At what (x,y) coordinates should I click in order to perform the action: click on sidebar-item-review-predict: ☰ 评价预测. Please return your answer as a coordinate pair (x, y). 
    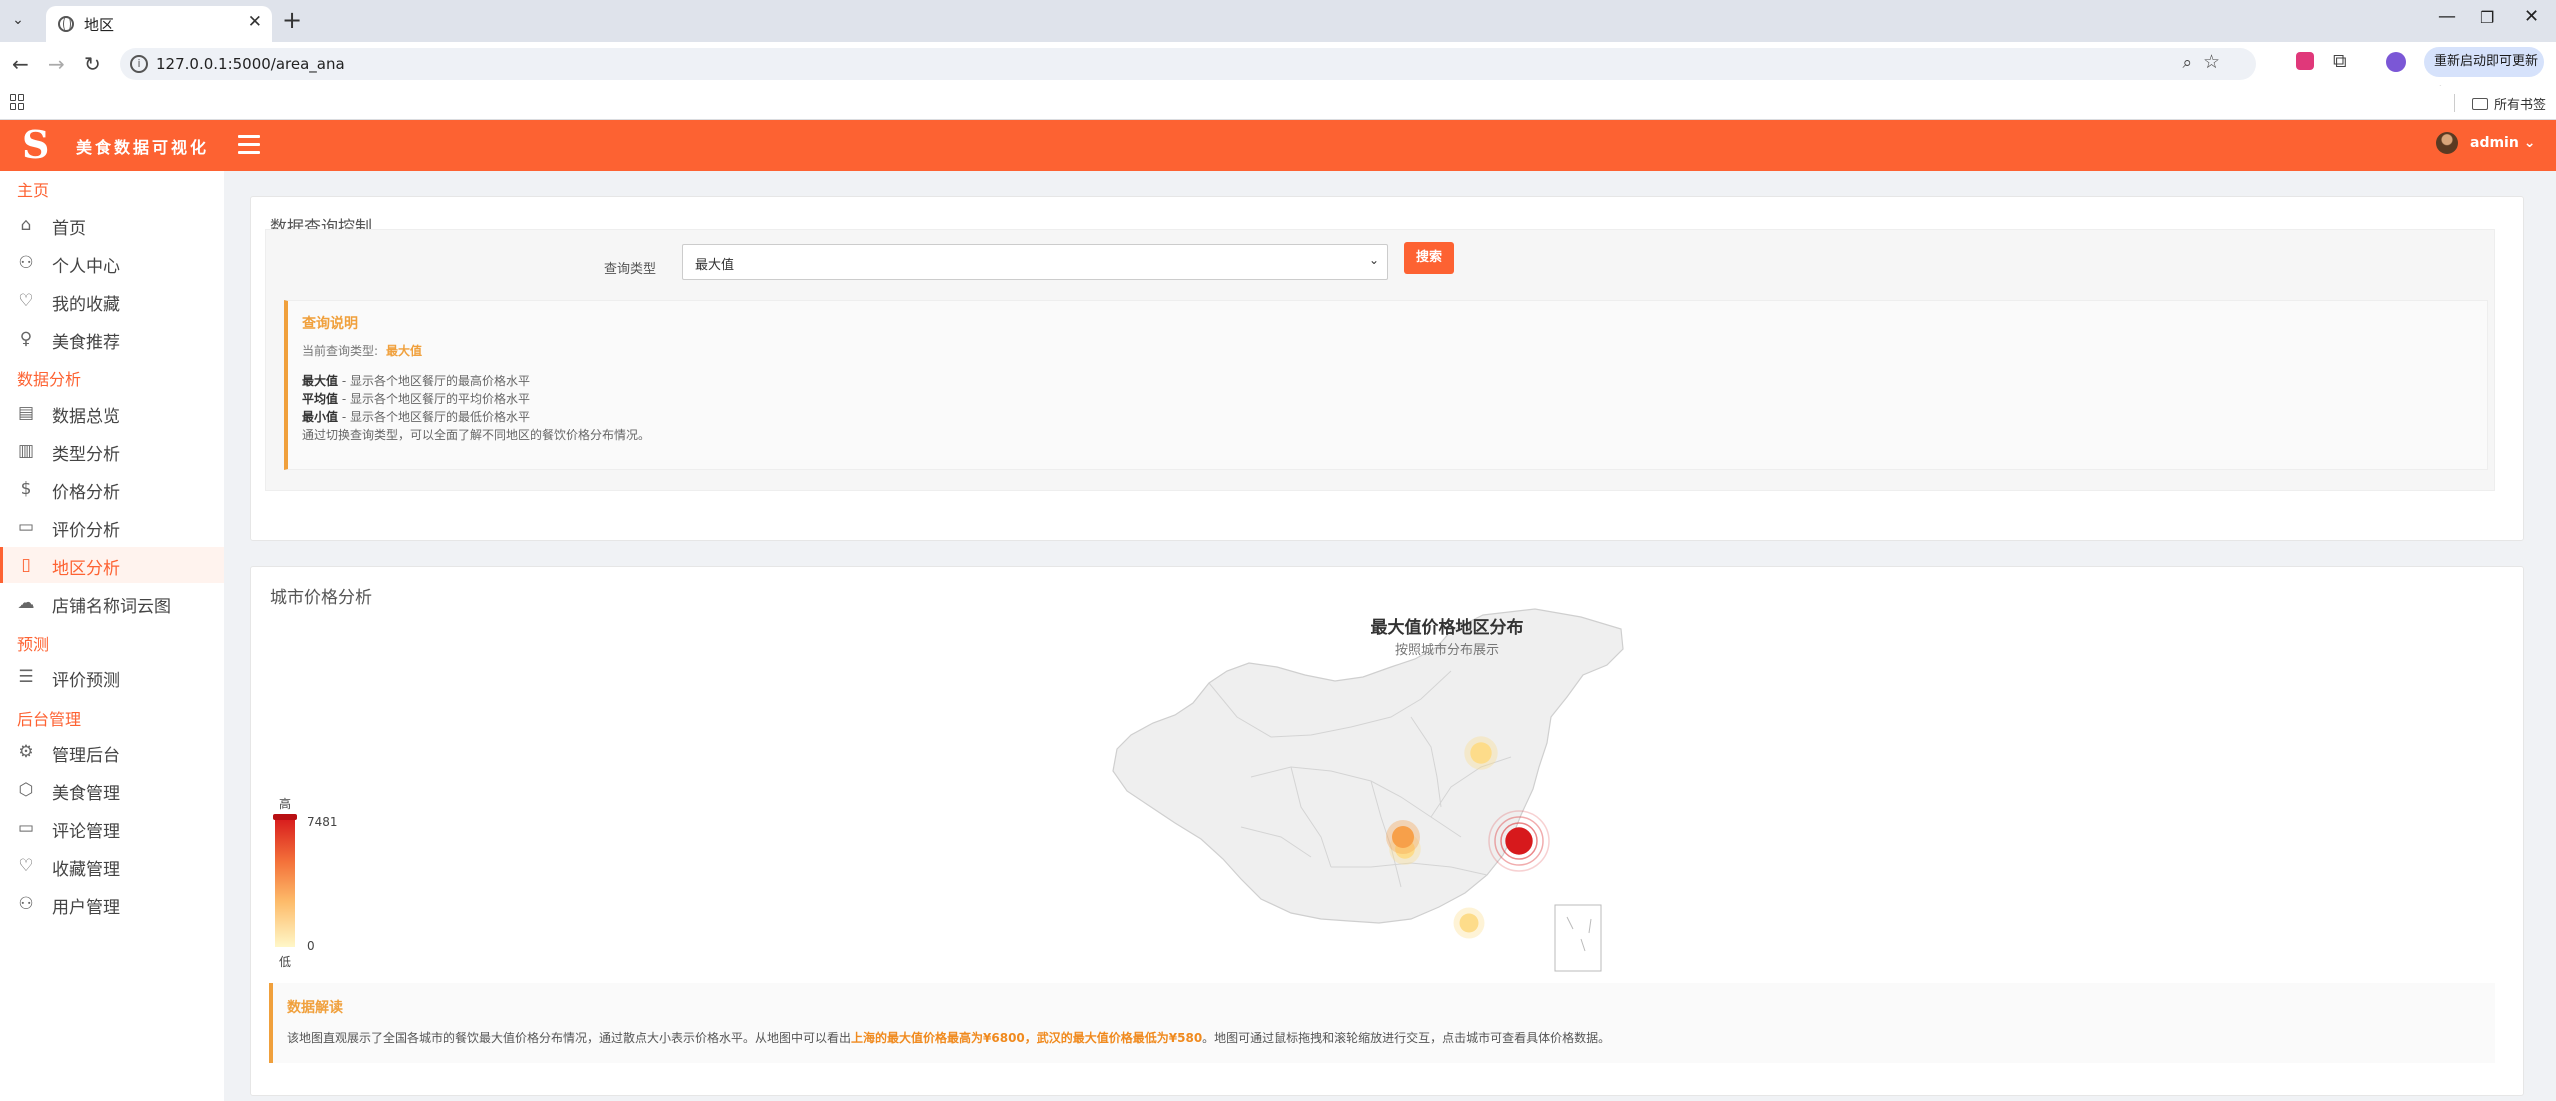
    Looking at the image, I should click on (112, 677).